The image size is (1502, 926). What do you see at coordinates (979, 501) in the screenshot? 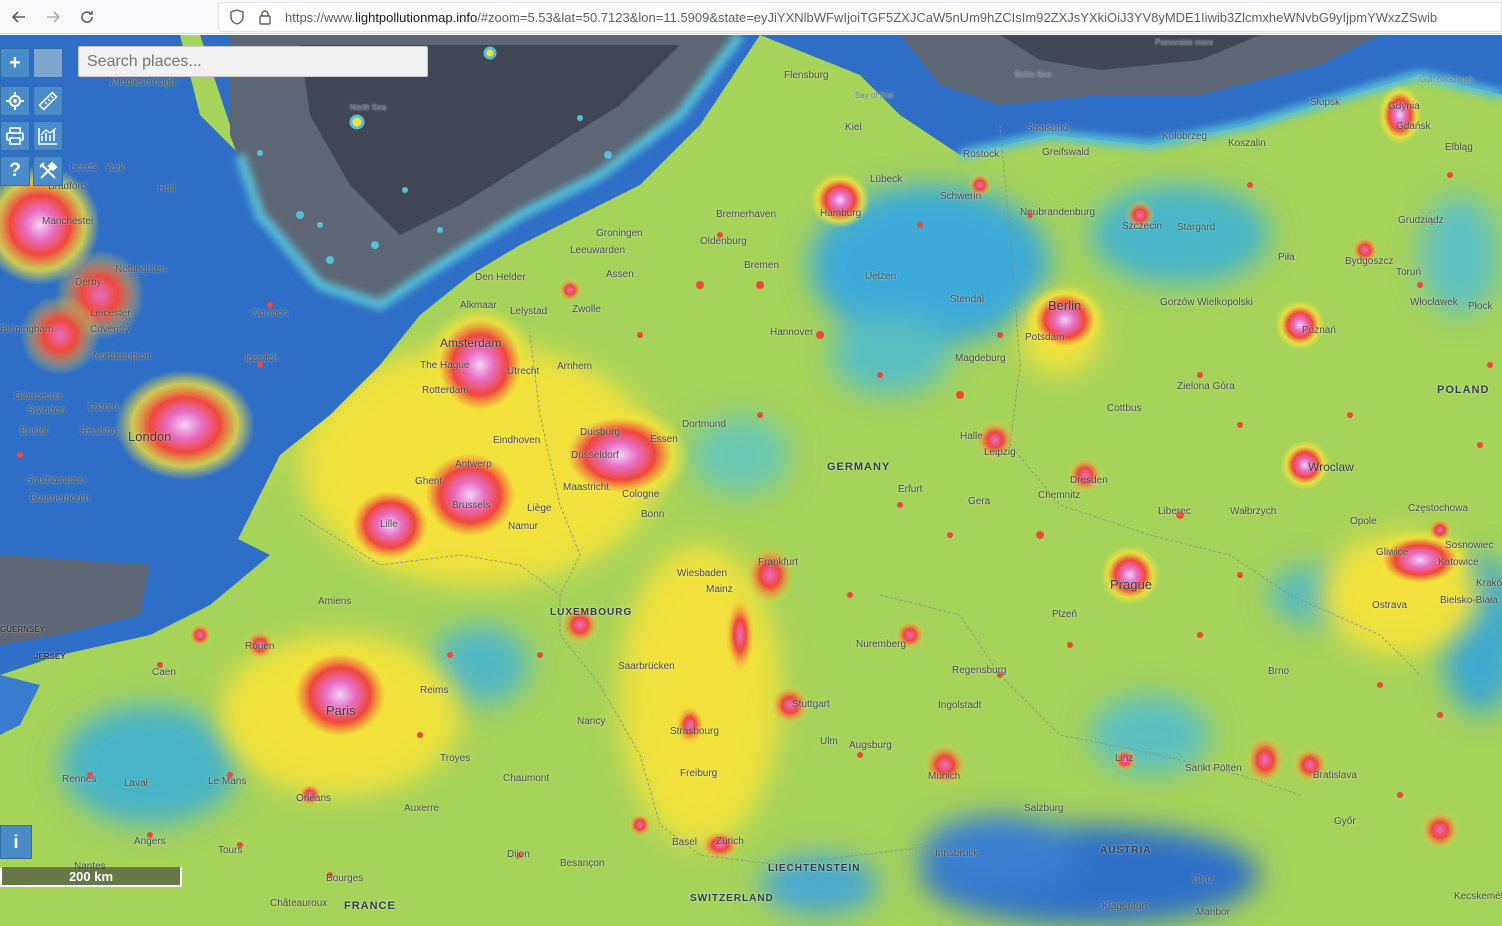
I see `city-label: Gera` at bounding box center [979, 501].